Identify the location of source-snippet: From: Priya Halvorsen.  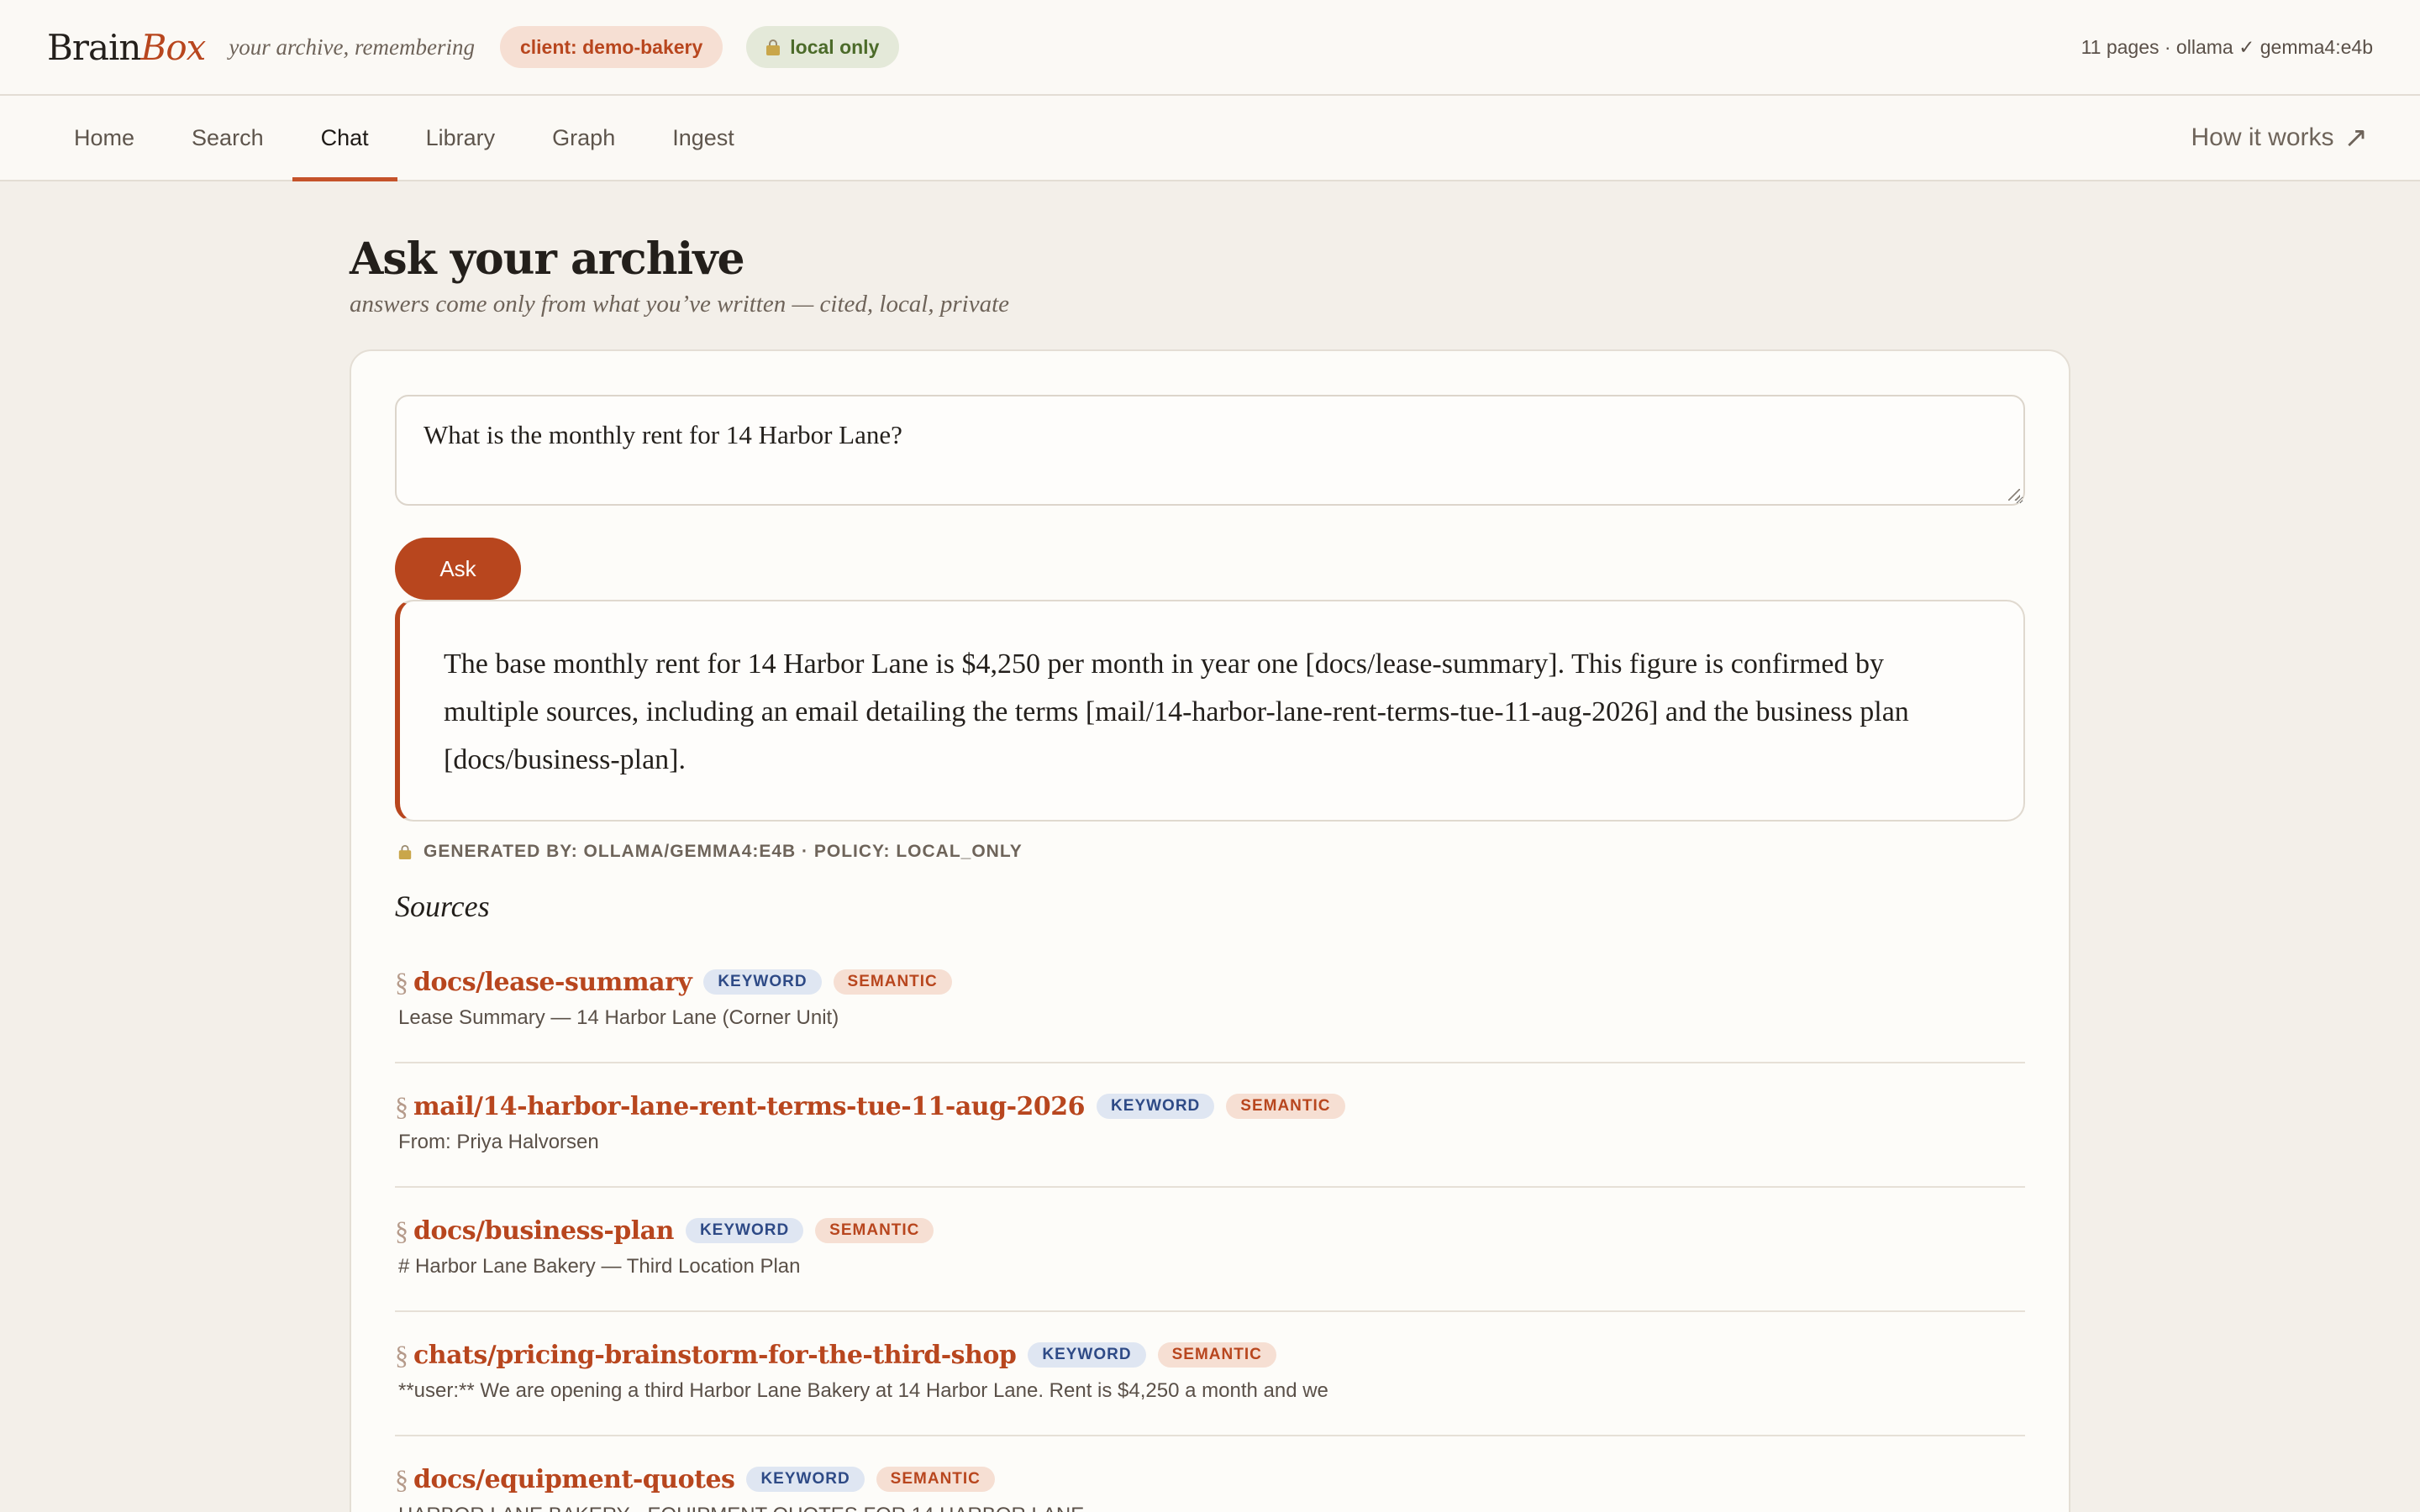
(498, 1142).